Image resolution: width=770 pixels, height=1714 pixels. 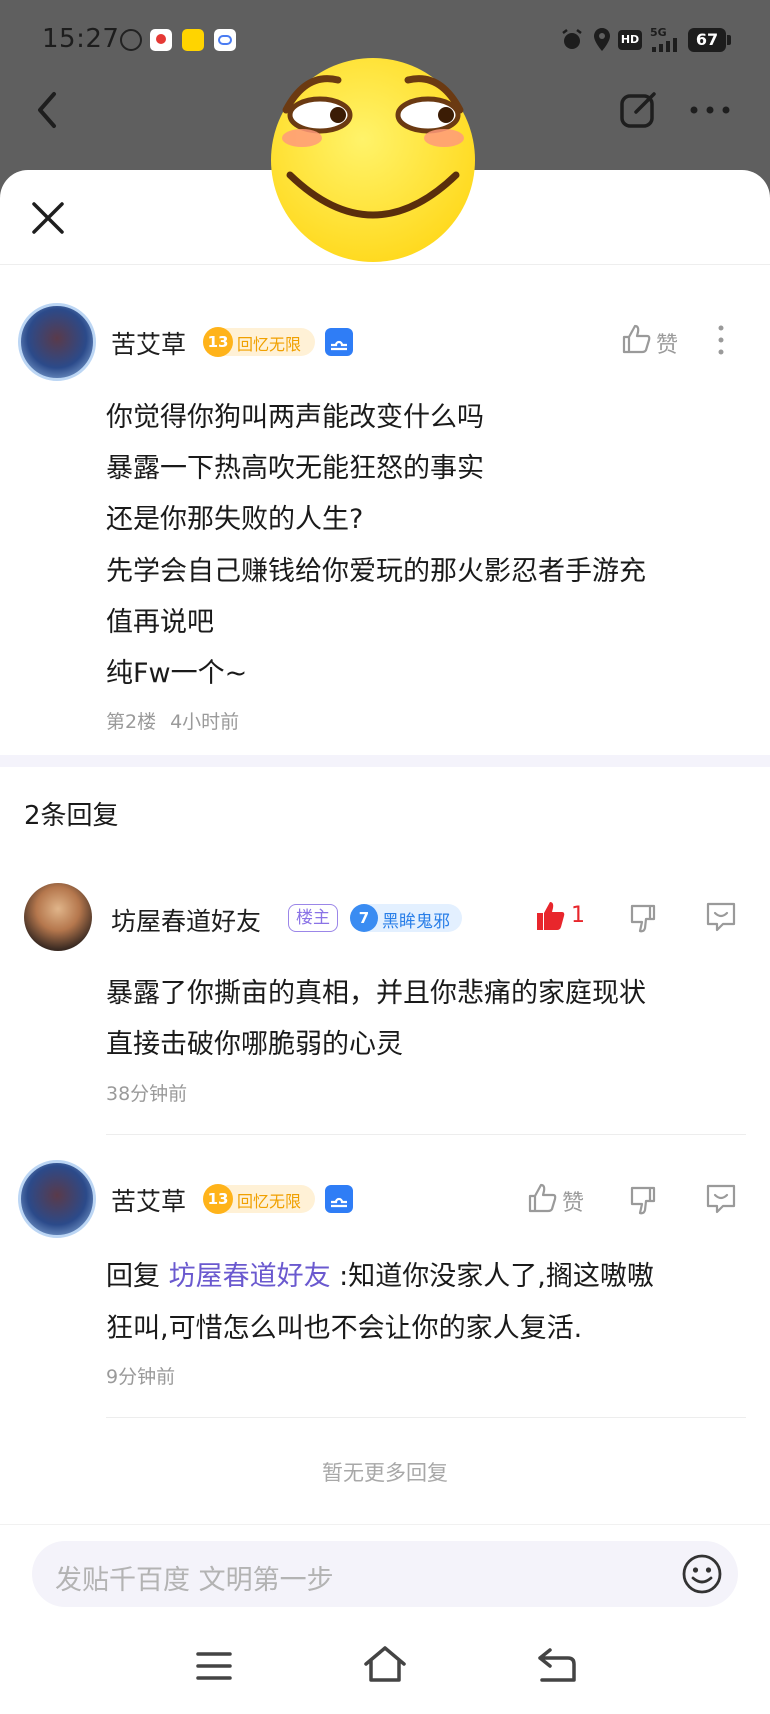 What do you see at coordinates (364, 918) in the screenshot?
I see `fan-level: 7` at bounding box center [364, 918].